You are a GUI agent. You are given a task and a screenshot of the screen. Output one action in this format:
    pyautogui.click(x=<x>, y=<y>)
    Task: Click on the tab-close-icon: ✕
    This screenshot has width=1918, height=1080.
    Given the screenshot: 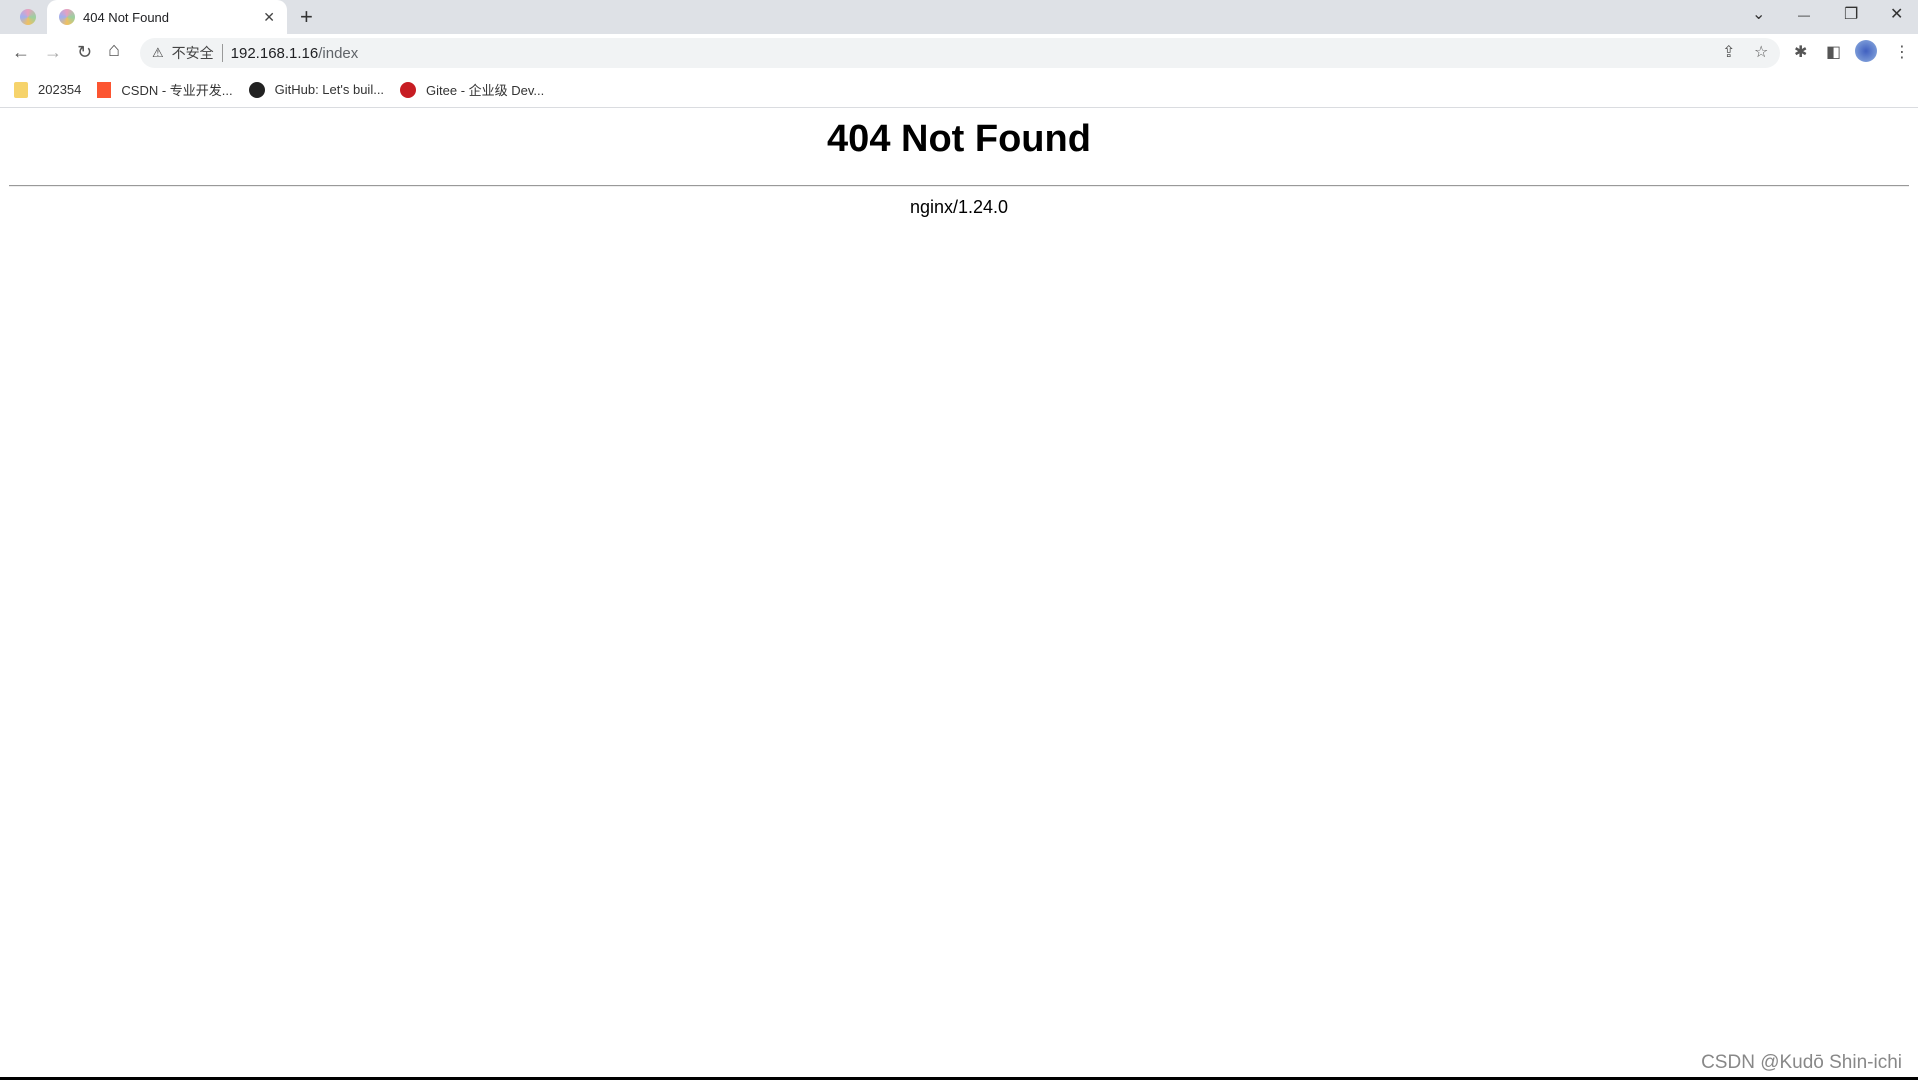 What is the action you would take?
    pyautogui.click(x=269, y=17)
    